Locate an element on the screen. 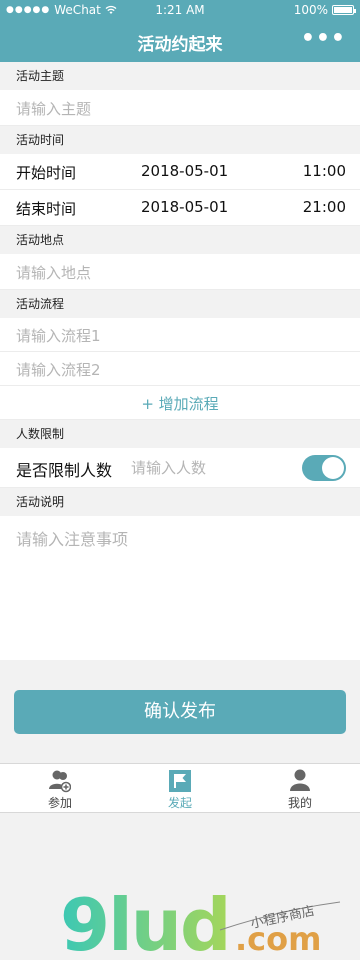  tab-mine-label: 我的 is located at coordinates (299, 803).